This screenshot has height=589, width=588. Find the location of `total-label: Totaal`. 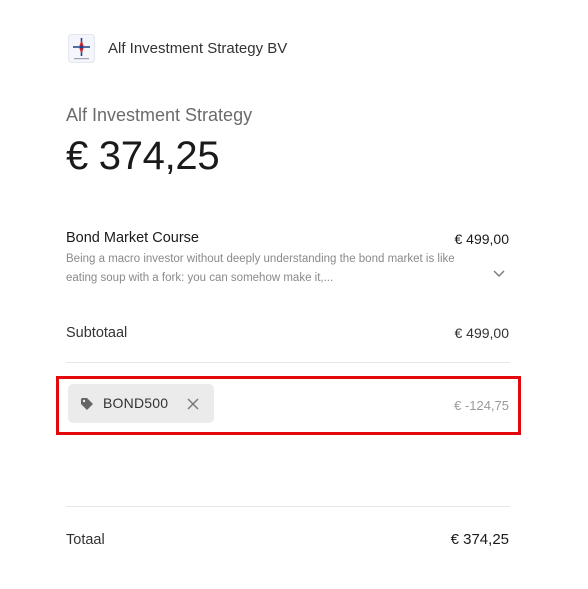

total-label: Totaal is located at coordinates (85, 540).